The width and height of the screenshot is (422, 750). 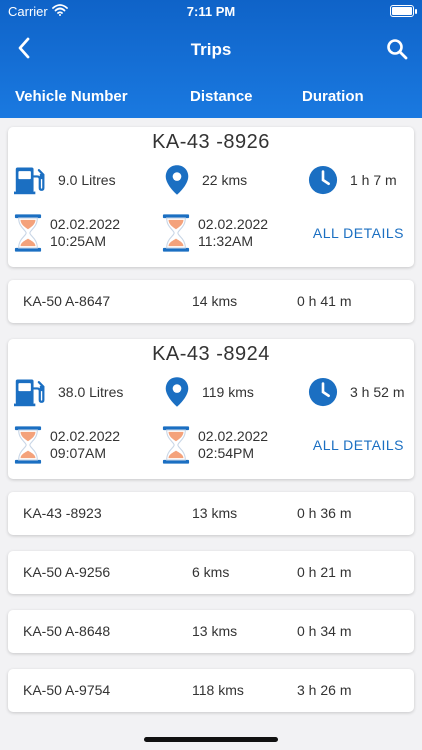 What do you see at coordinates (215, 301) in the screenshot?
I see `row-distance: 14 kms` at bounding box center [215, 301].